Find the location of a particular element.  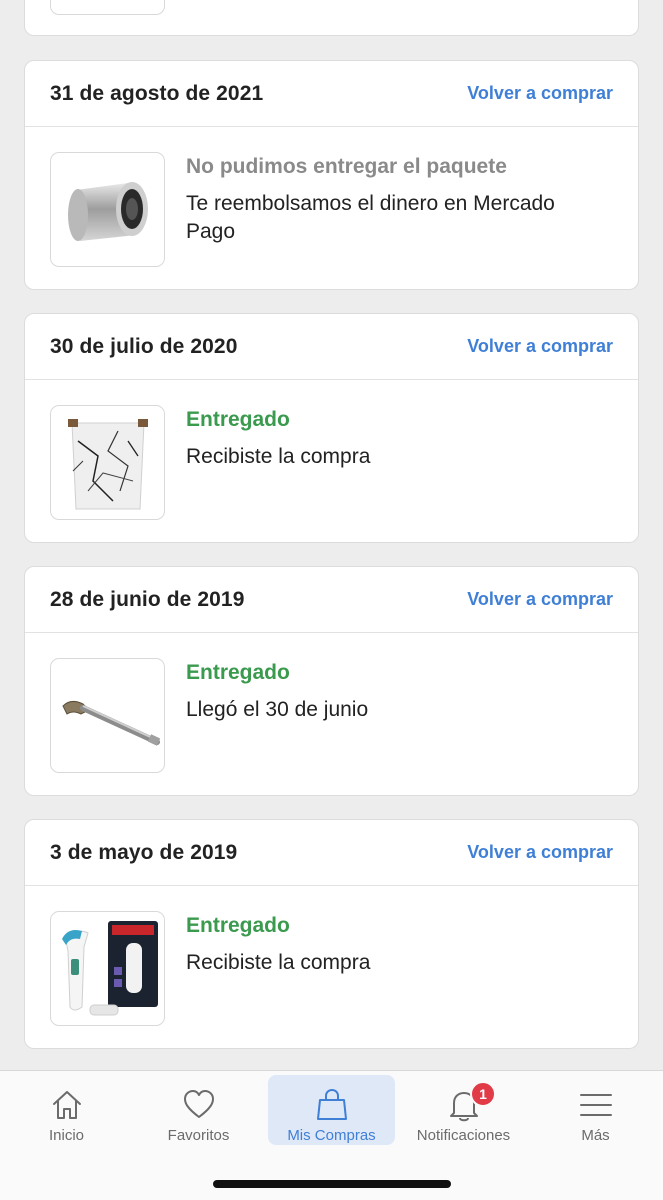

tab-notificaciones: 1 Notificaciones is located at coordinates (463, 1110).